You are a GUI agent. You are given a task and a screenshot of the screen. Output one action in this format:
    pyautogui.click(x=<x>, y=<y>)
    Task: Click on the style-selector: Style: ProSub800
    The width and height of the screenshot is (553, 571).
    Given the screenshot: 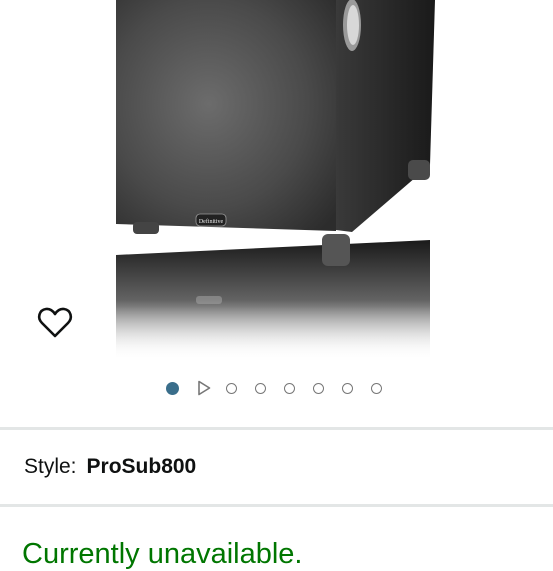 What is the action you would take?
    pyautogui.click(x=110, y=467)
    